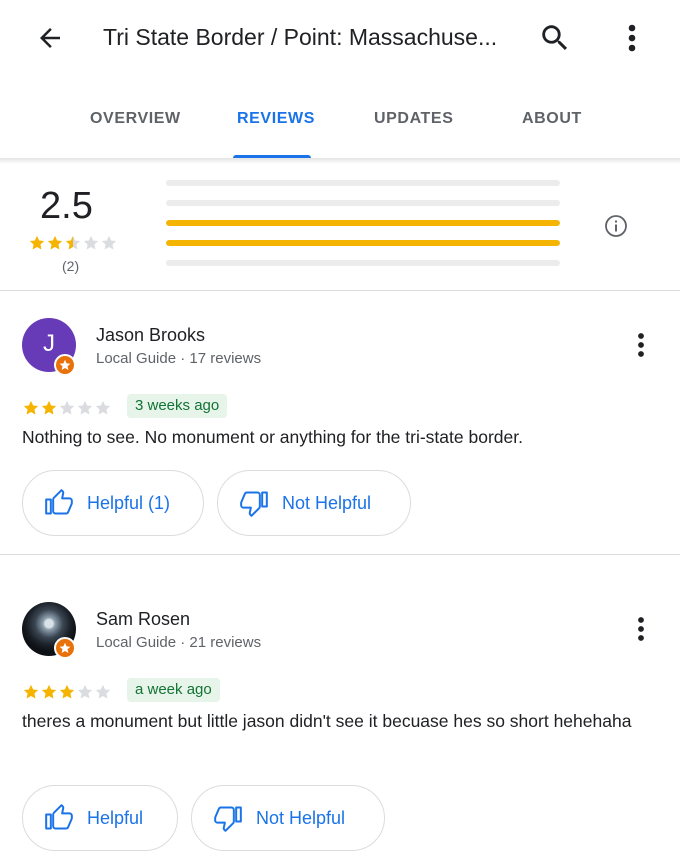  I want to click on info-icon, so click(616, 226).